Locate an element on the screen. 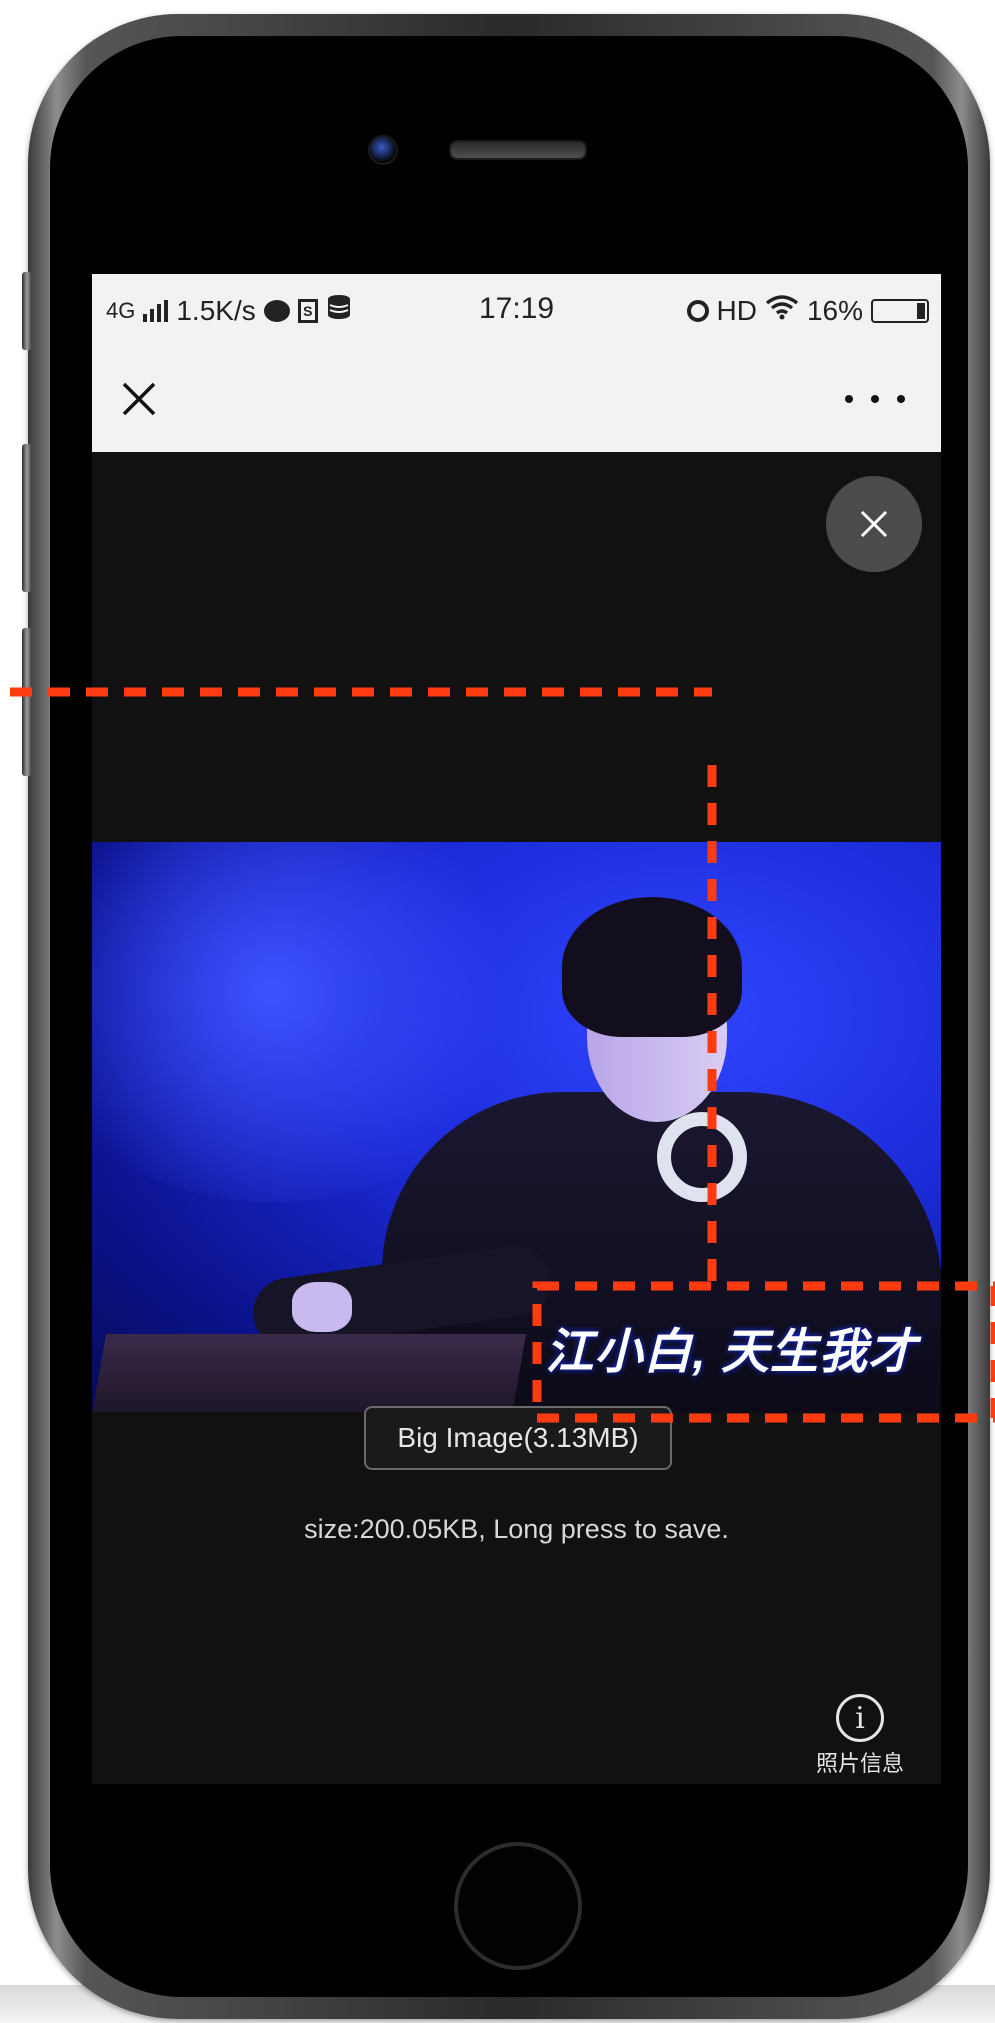  mute-switch is located at coordinates (27, 311).